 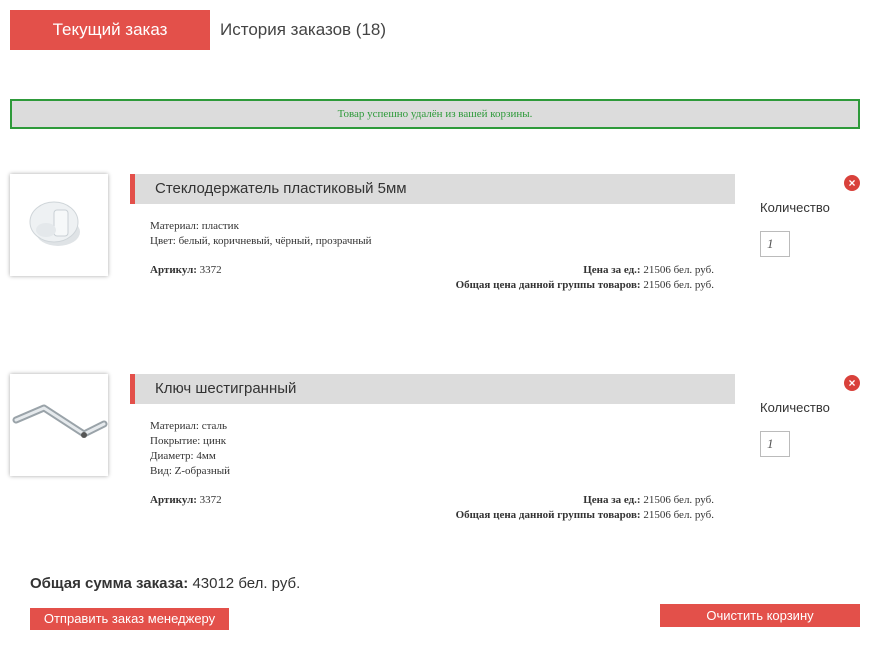 I want to click on attribute-line: Диаметр: 4мм, so click(x=183, y=456).